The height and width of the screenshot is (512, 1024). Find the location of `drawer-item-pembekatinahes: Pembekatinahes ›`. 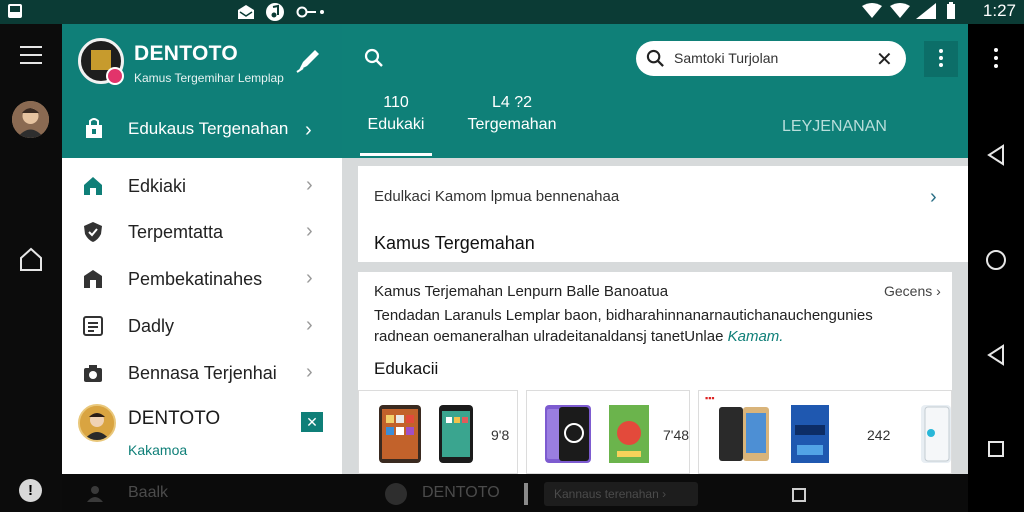

drawer-item-pembekatinahes: Pembekatinahes › is located at coordinates (202, 280).